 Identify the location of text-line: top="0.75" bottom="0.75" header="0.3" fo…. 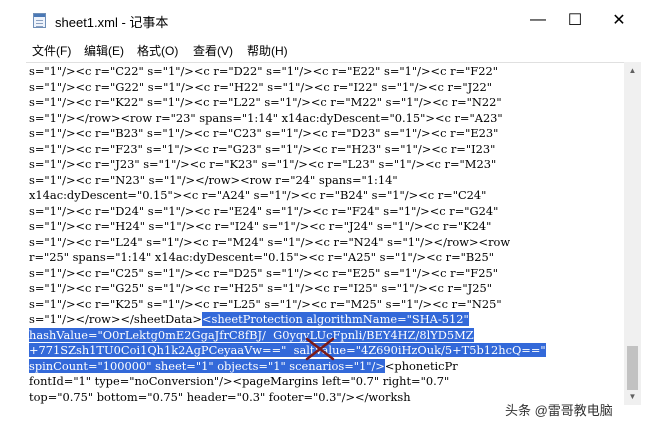
(220, 397).